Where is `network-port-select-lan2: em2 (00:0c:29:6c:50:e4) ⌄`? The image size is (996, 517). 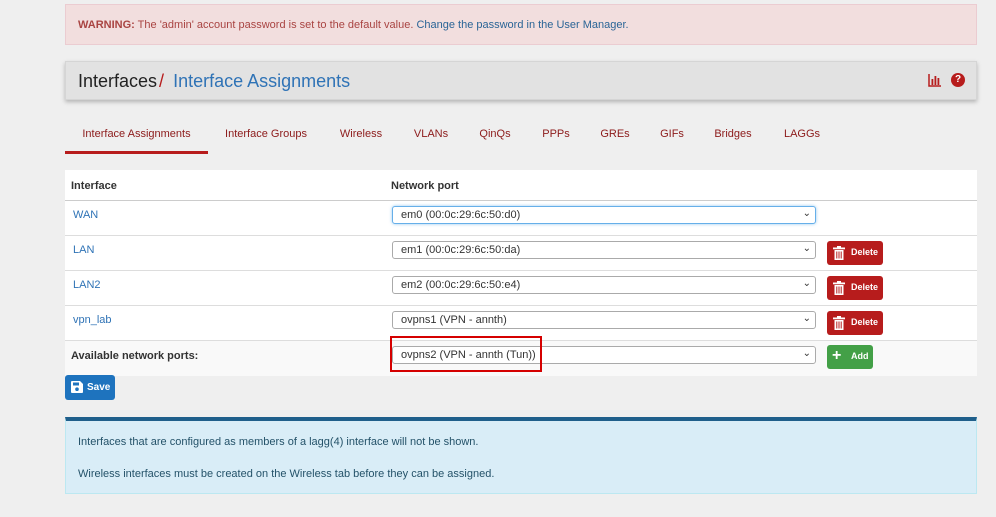
network-port-select-lan2: em2 (00:0c:29:6c:50:e4) ⌄ is located at coordinates (604, 285).